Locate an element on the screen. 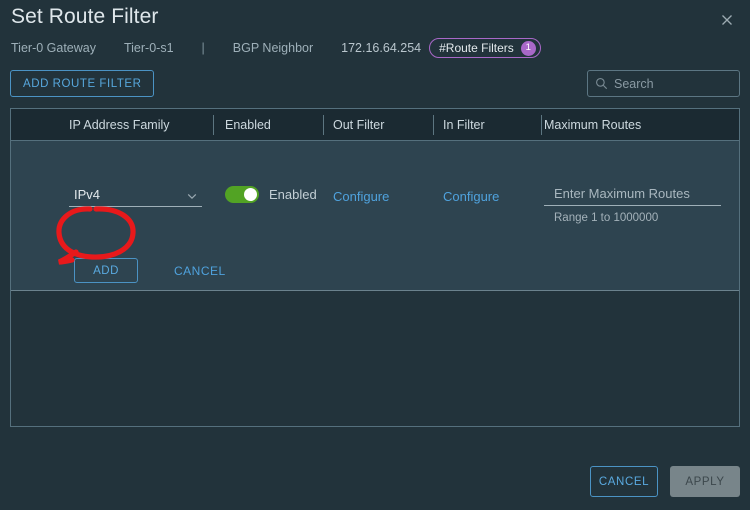 This screenshot has width=750, height=510. cancel-button: CANCEL is located at coordinates (624, 481).